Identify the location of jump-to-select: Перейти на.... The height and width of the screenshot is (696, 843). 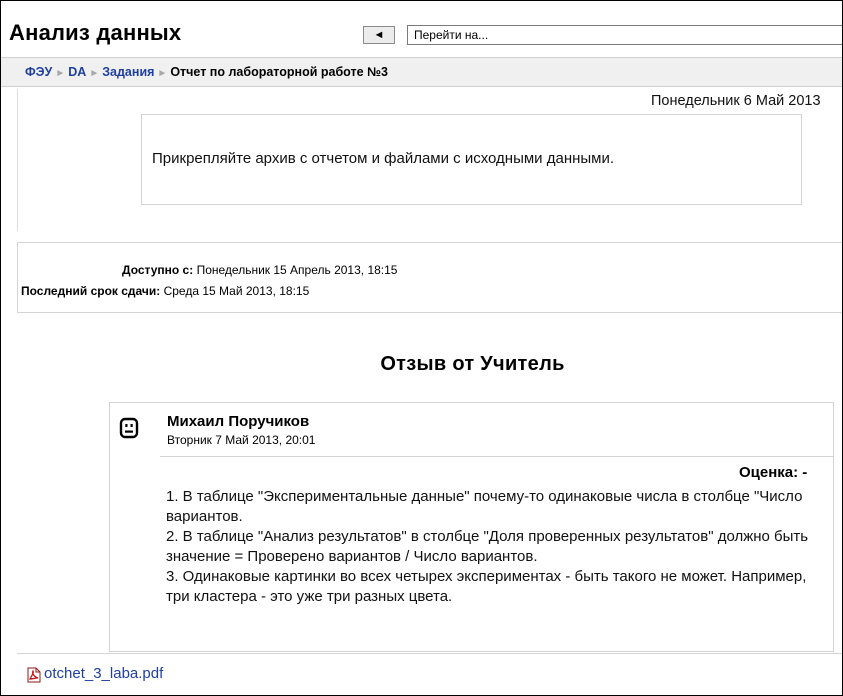
(624, 35).